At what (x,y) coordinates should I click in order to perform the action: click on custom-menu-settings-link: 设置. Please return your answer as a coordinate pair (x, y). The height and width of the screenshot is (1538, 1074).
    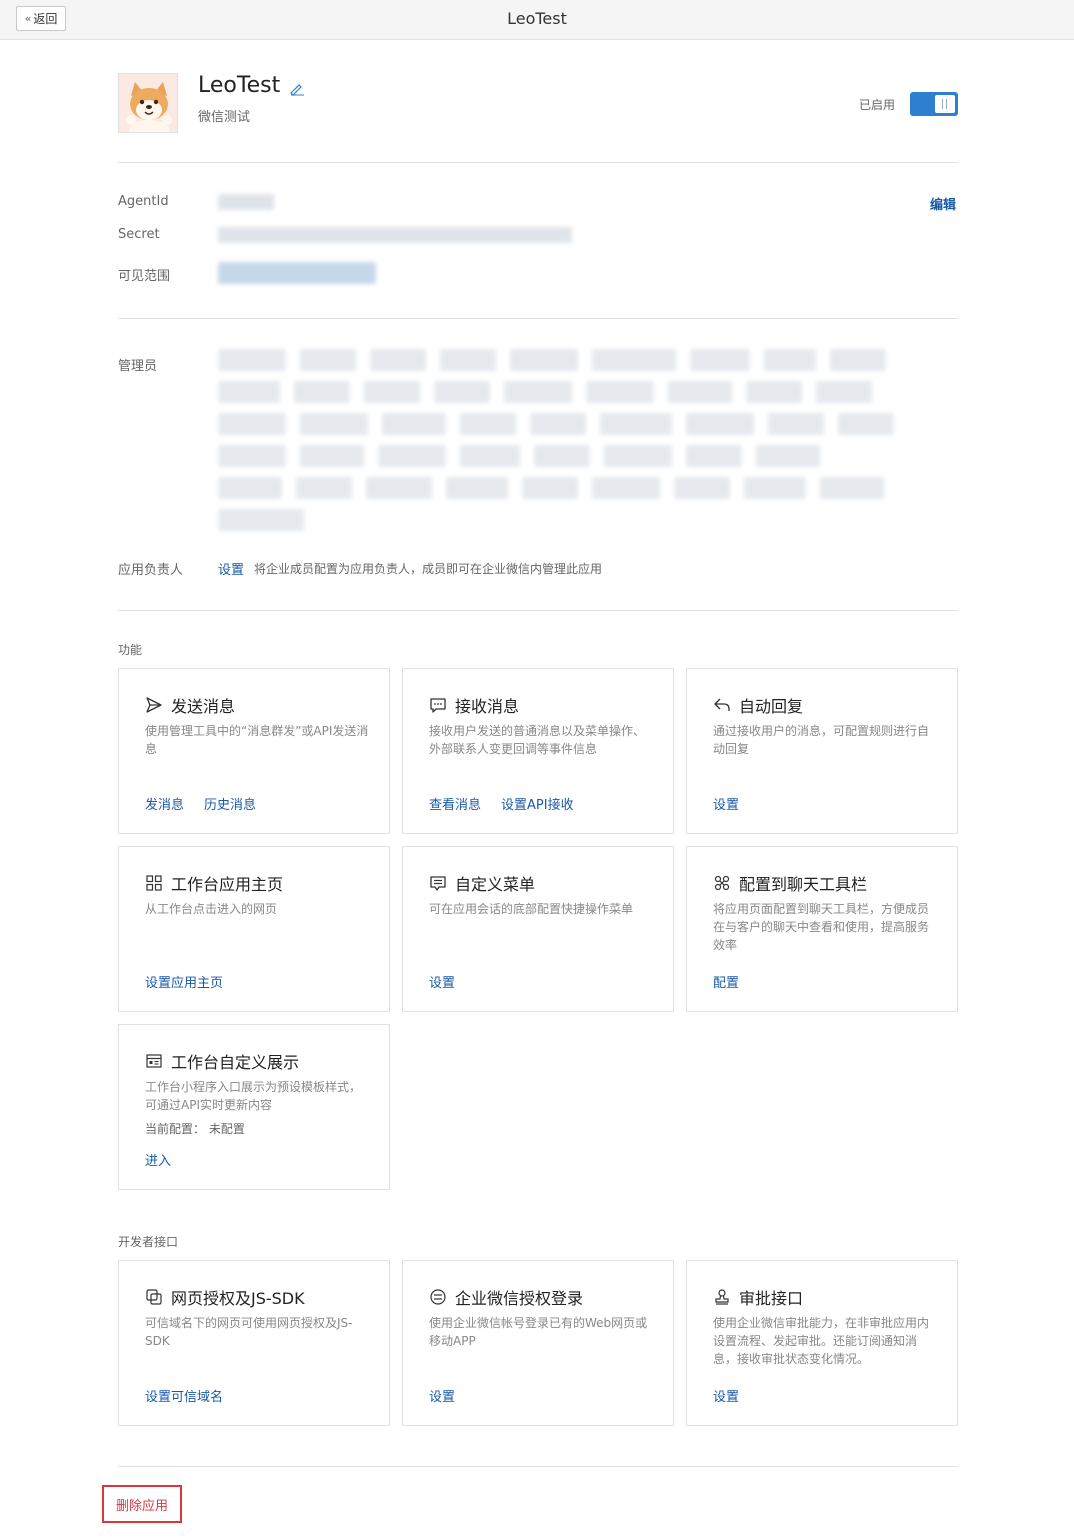
    Looking at the image, I should click on (442, 981).